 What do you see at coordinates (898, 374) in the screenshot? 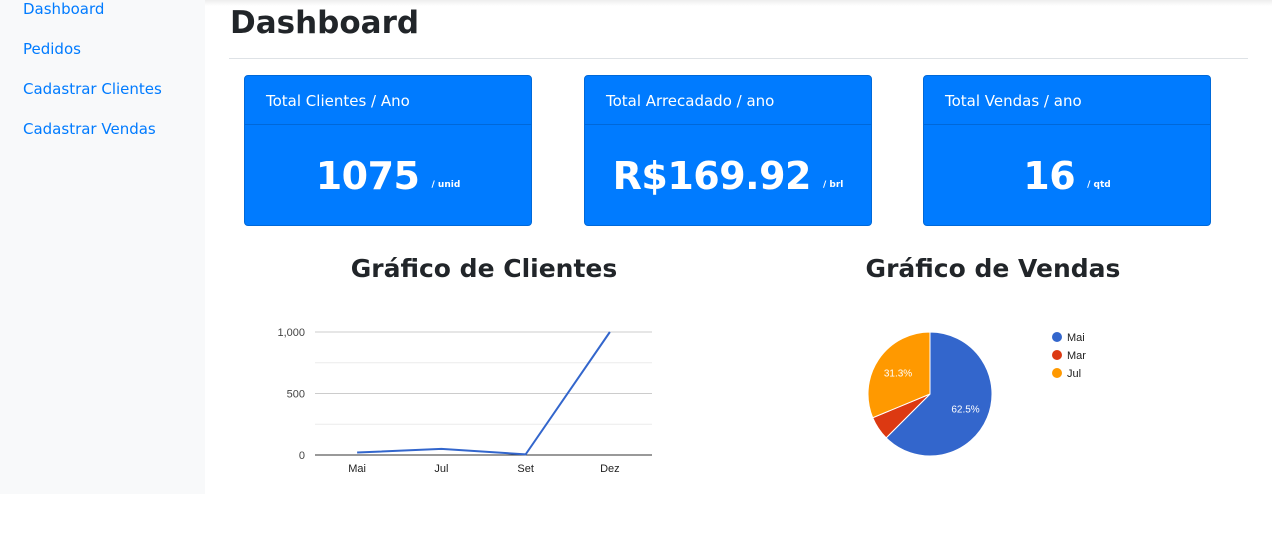
I see `pie-data-label: 31.3%` at bounding box center [898, 374].